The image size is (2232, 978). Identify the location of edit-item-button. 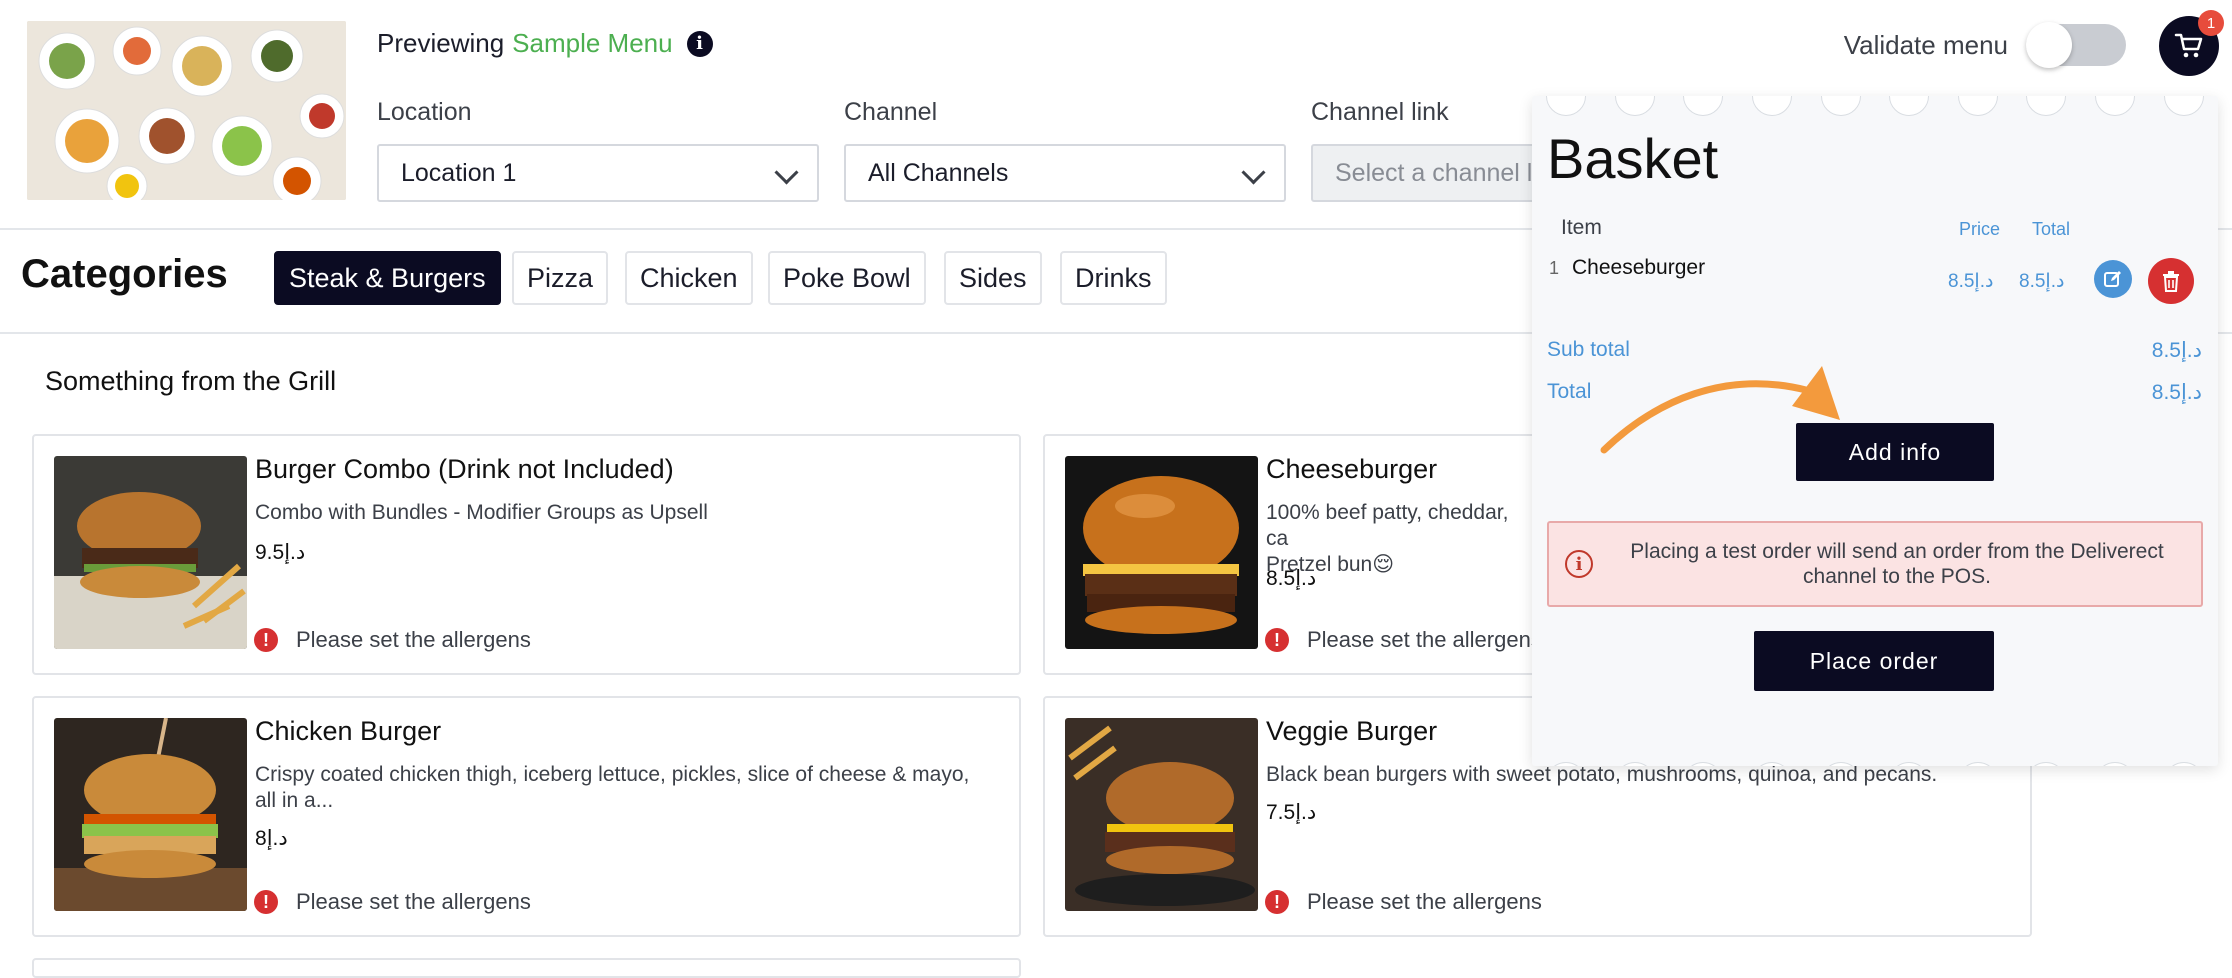
(2113, 279).